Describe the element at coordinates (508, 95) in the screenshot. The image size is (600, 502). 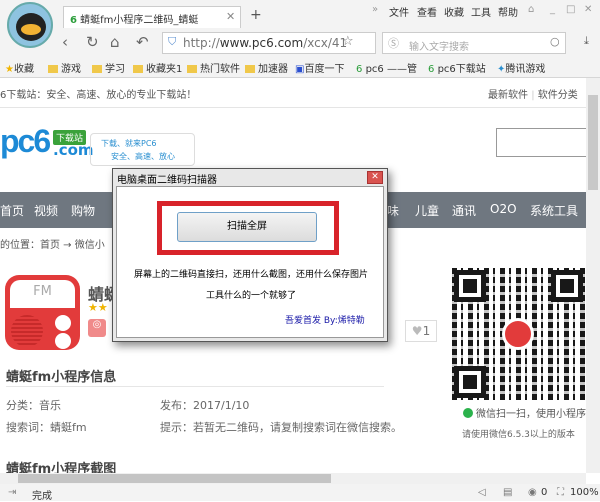
I see `link-latest: 最新软件` at that location.